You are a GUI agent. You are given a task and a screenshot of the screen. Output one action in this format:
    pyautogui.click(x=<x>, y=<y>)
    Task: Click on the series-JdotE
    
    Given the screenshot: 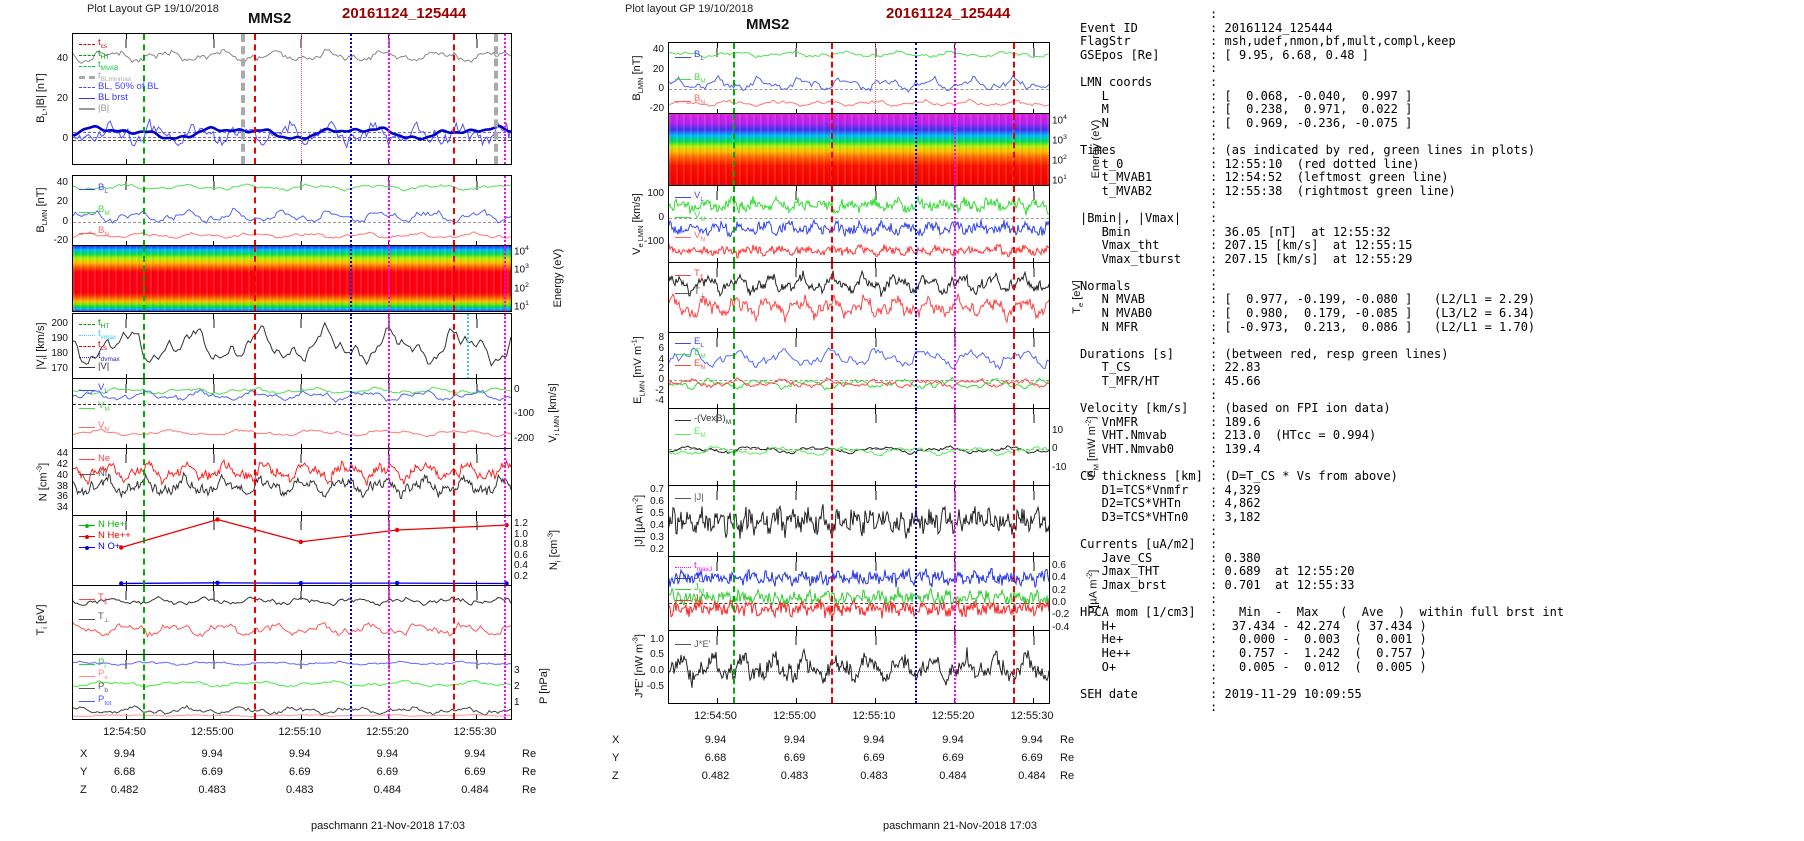 What is the action you would take?
    pyautogui.click(x=859, y=667)
    